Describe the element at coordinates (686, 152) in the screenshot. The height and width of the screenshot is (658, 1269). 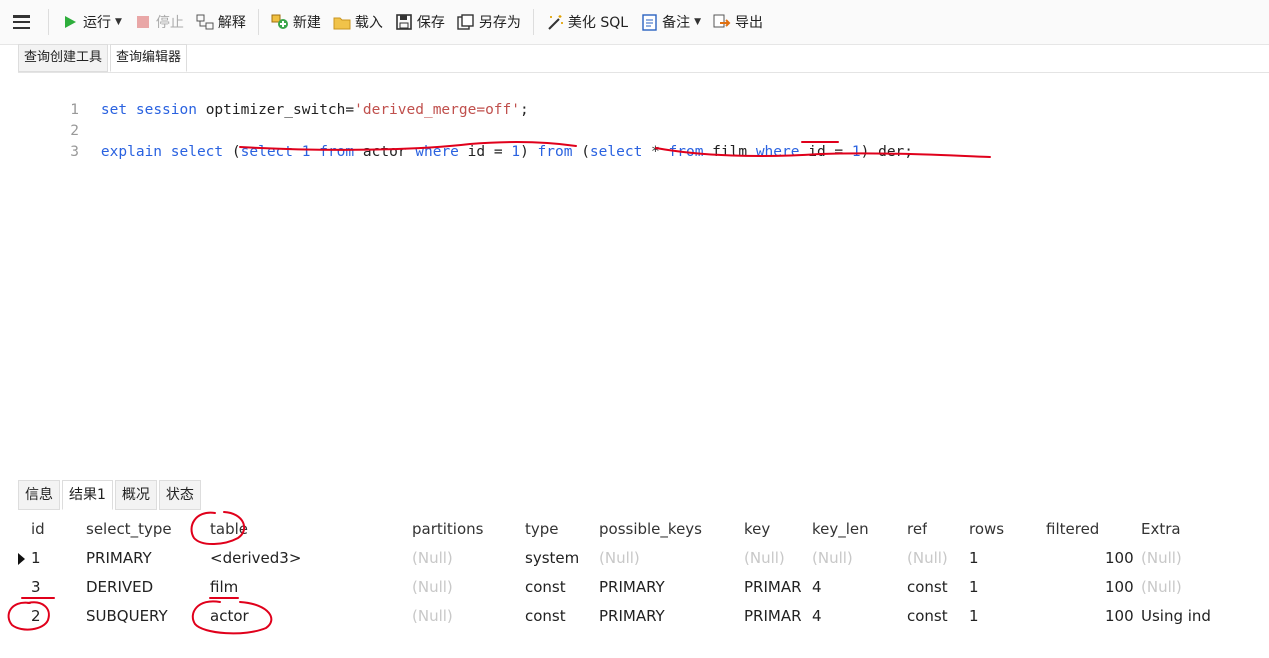
I see `keyword-token: from` at that location.